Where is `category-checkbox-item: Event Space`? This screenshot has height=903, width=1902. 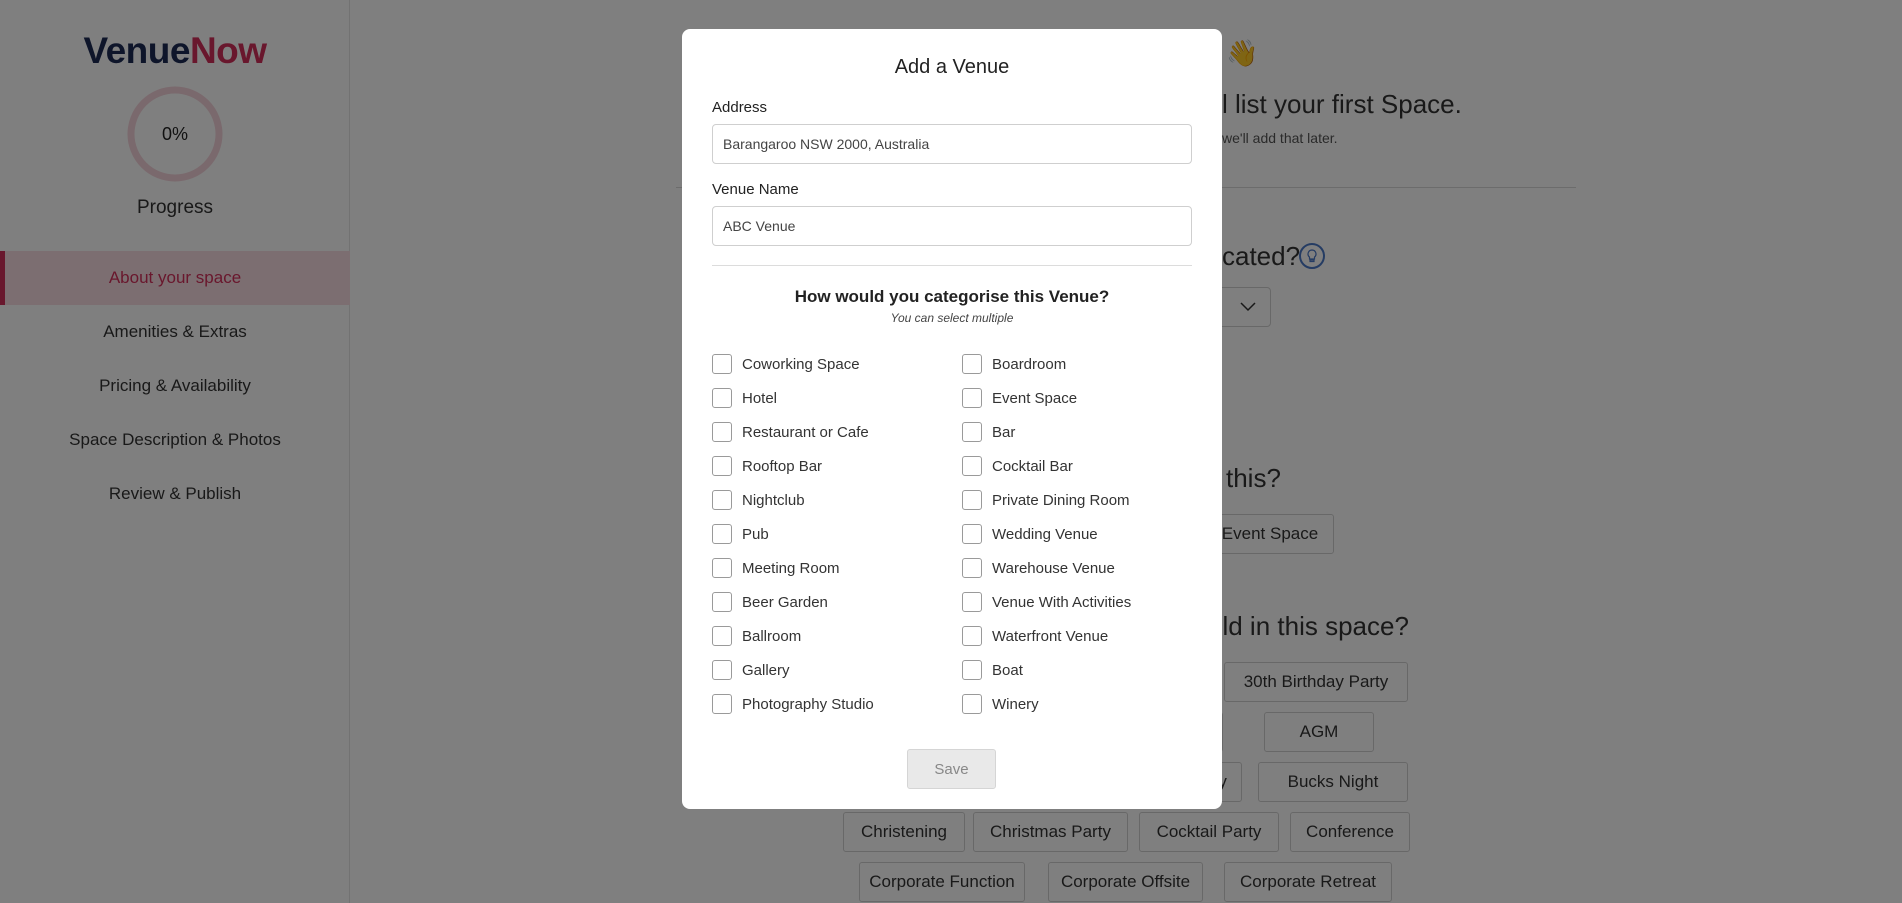
category-checkbox-item: Event Space is located at coordinates (1046, 398).